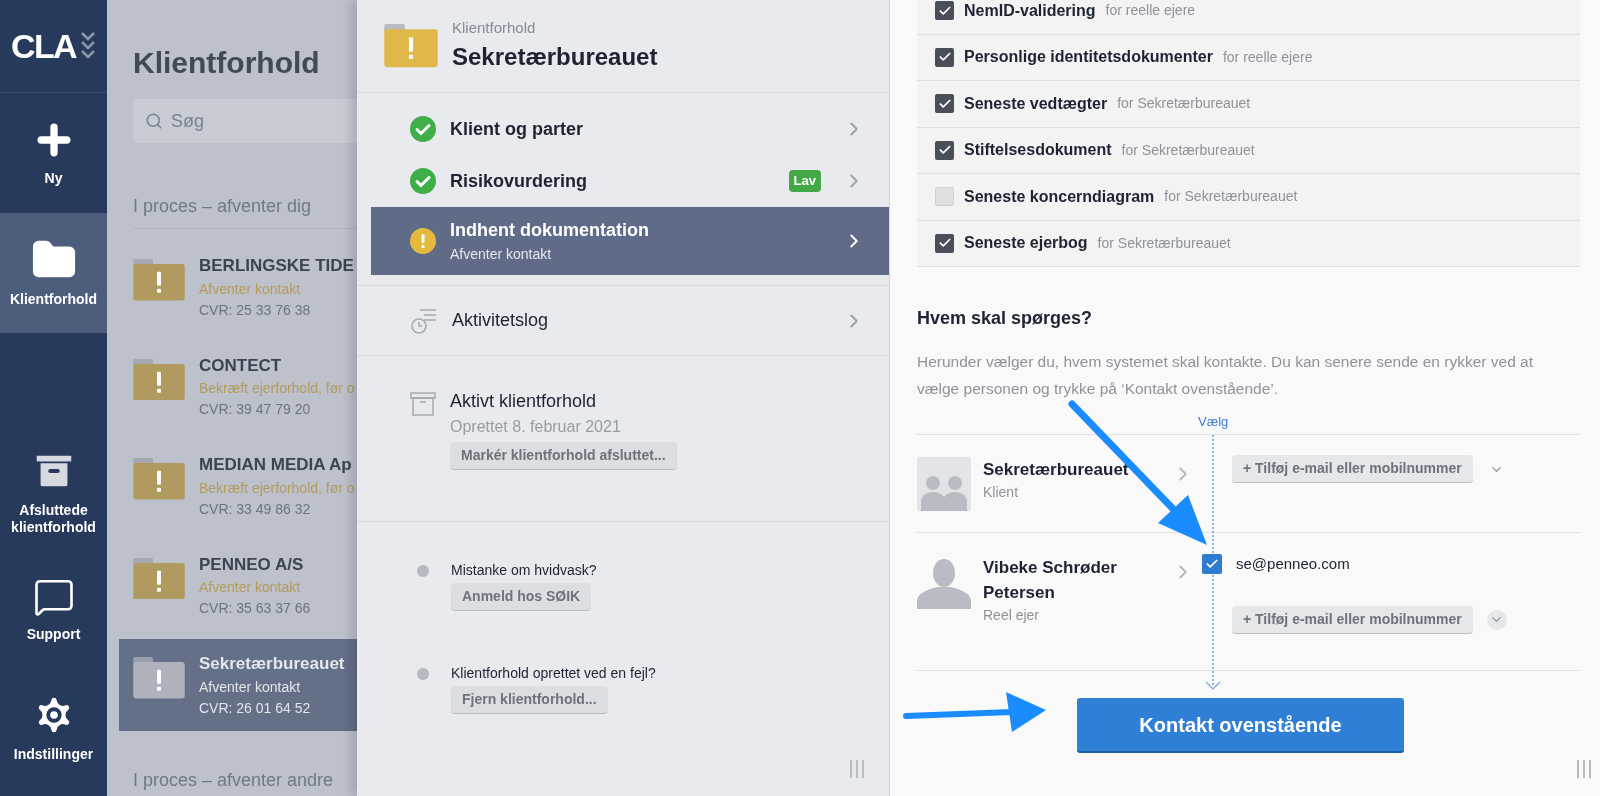  Describe the element at coordinates (255, 310) in the screenshot. I see `client-cvr: CVR: 25 33 76 38` at that location.